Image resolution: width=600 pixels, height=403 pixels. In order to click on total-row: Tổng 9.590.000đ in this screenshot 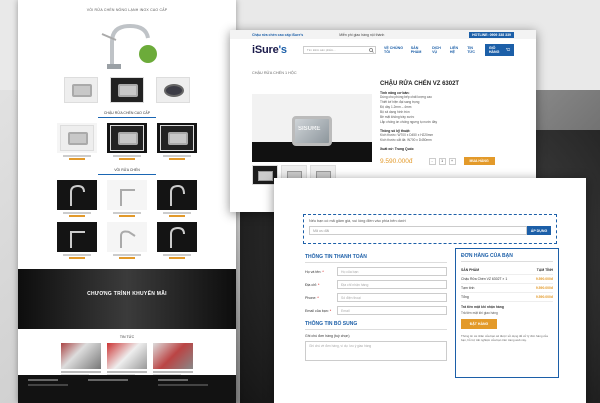, I will do `click(507, 297)`.